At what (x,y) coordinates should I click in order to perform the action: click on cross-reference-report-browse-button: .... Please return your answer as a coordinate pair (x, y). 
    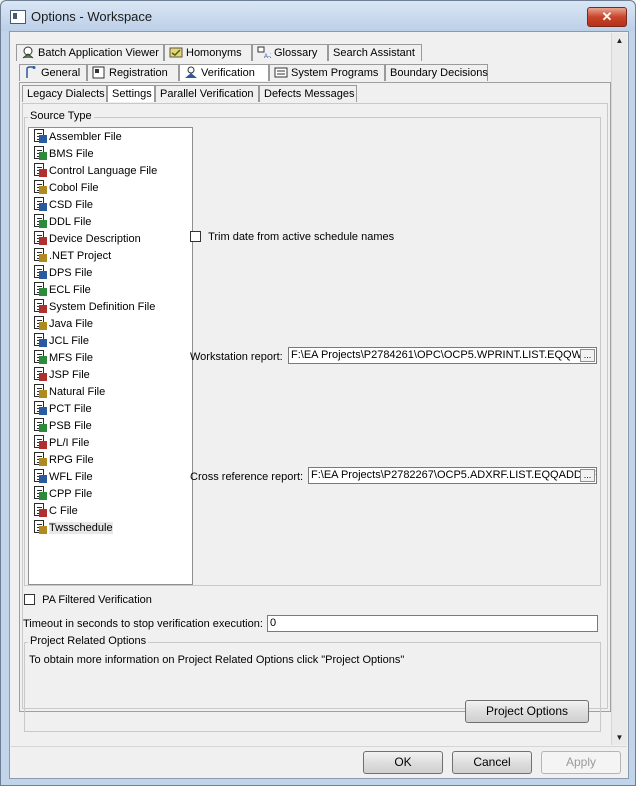
    Looking at the image, I should click on (587, 475).